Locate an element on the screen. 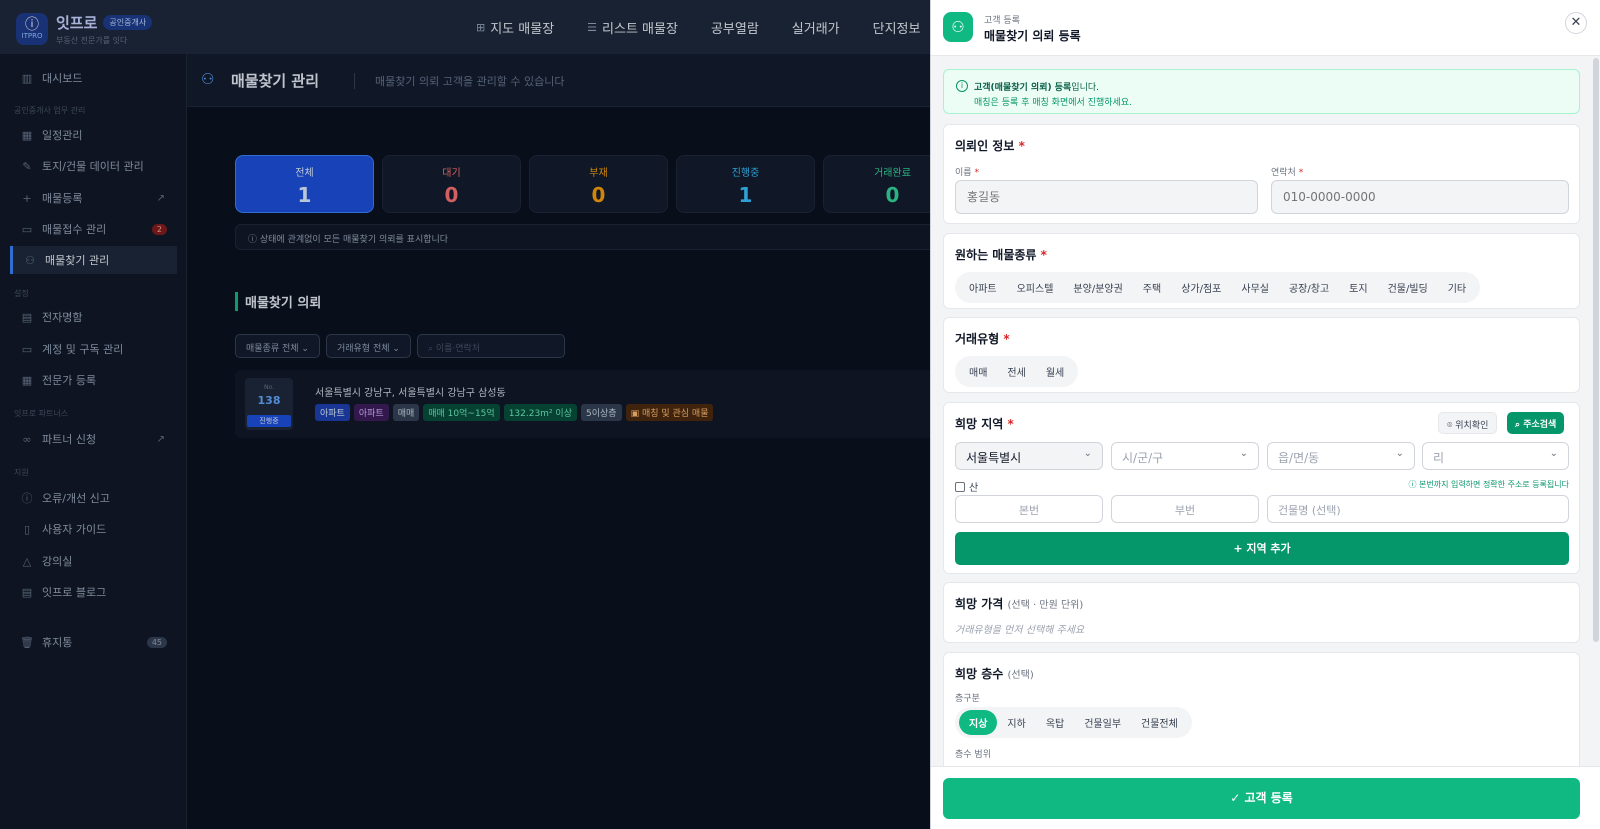 The width and height of the screenshot is (1600, 829). section-title: 의뢰인 정보 * is located at coordinates (990, 145).